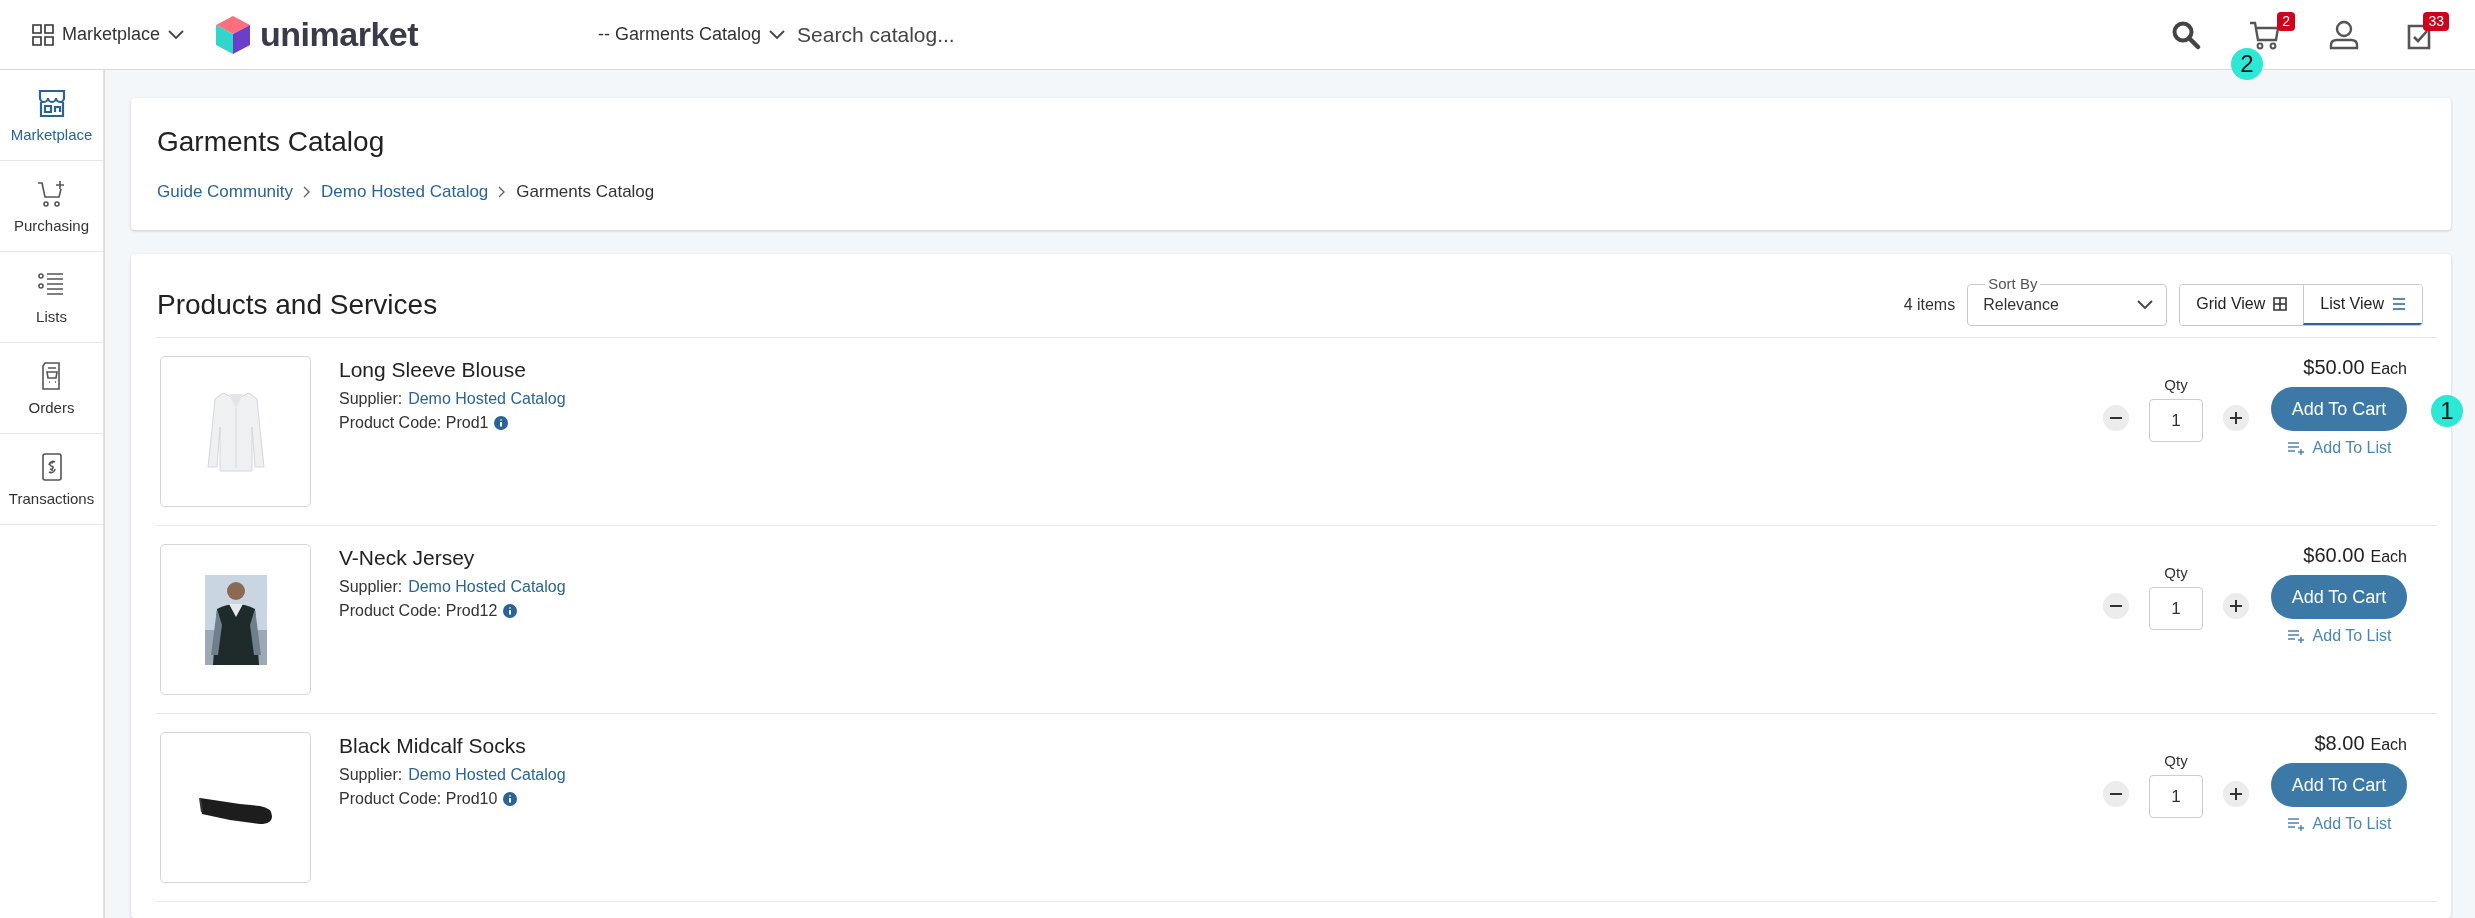 This screenshot has height=918, width=2475. Describe the element at coordinates (43, 34) in the screenshot. I see `apps-grid-icon` at that location.